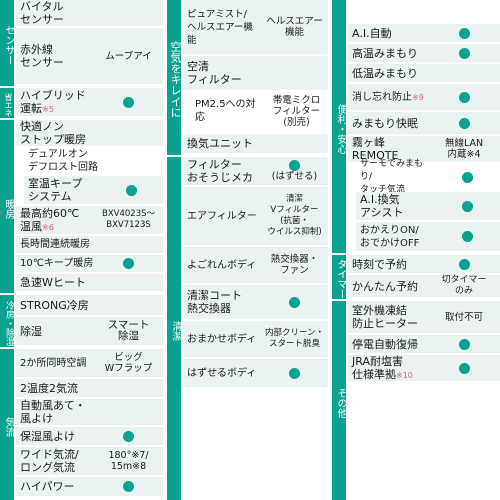  Describe the element at coordinates (294, 338) in the screenshot. I see `feature-value: 内部クリーン・ スタート脱臭` at that location.